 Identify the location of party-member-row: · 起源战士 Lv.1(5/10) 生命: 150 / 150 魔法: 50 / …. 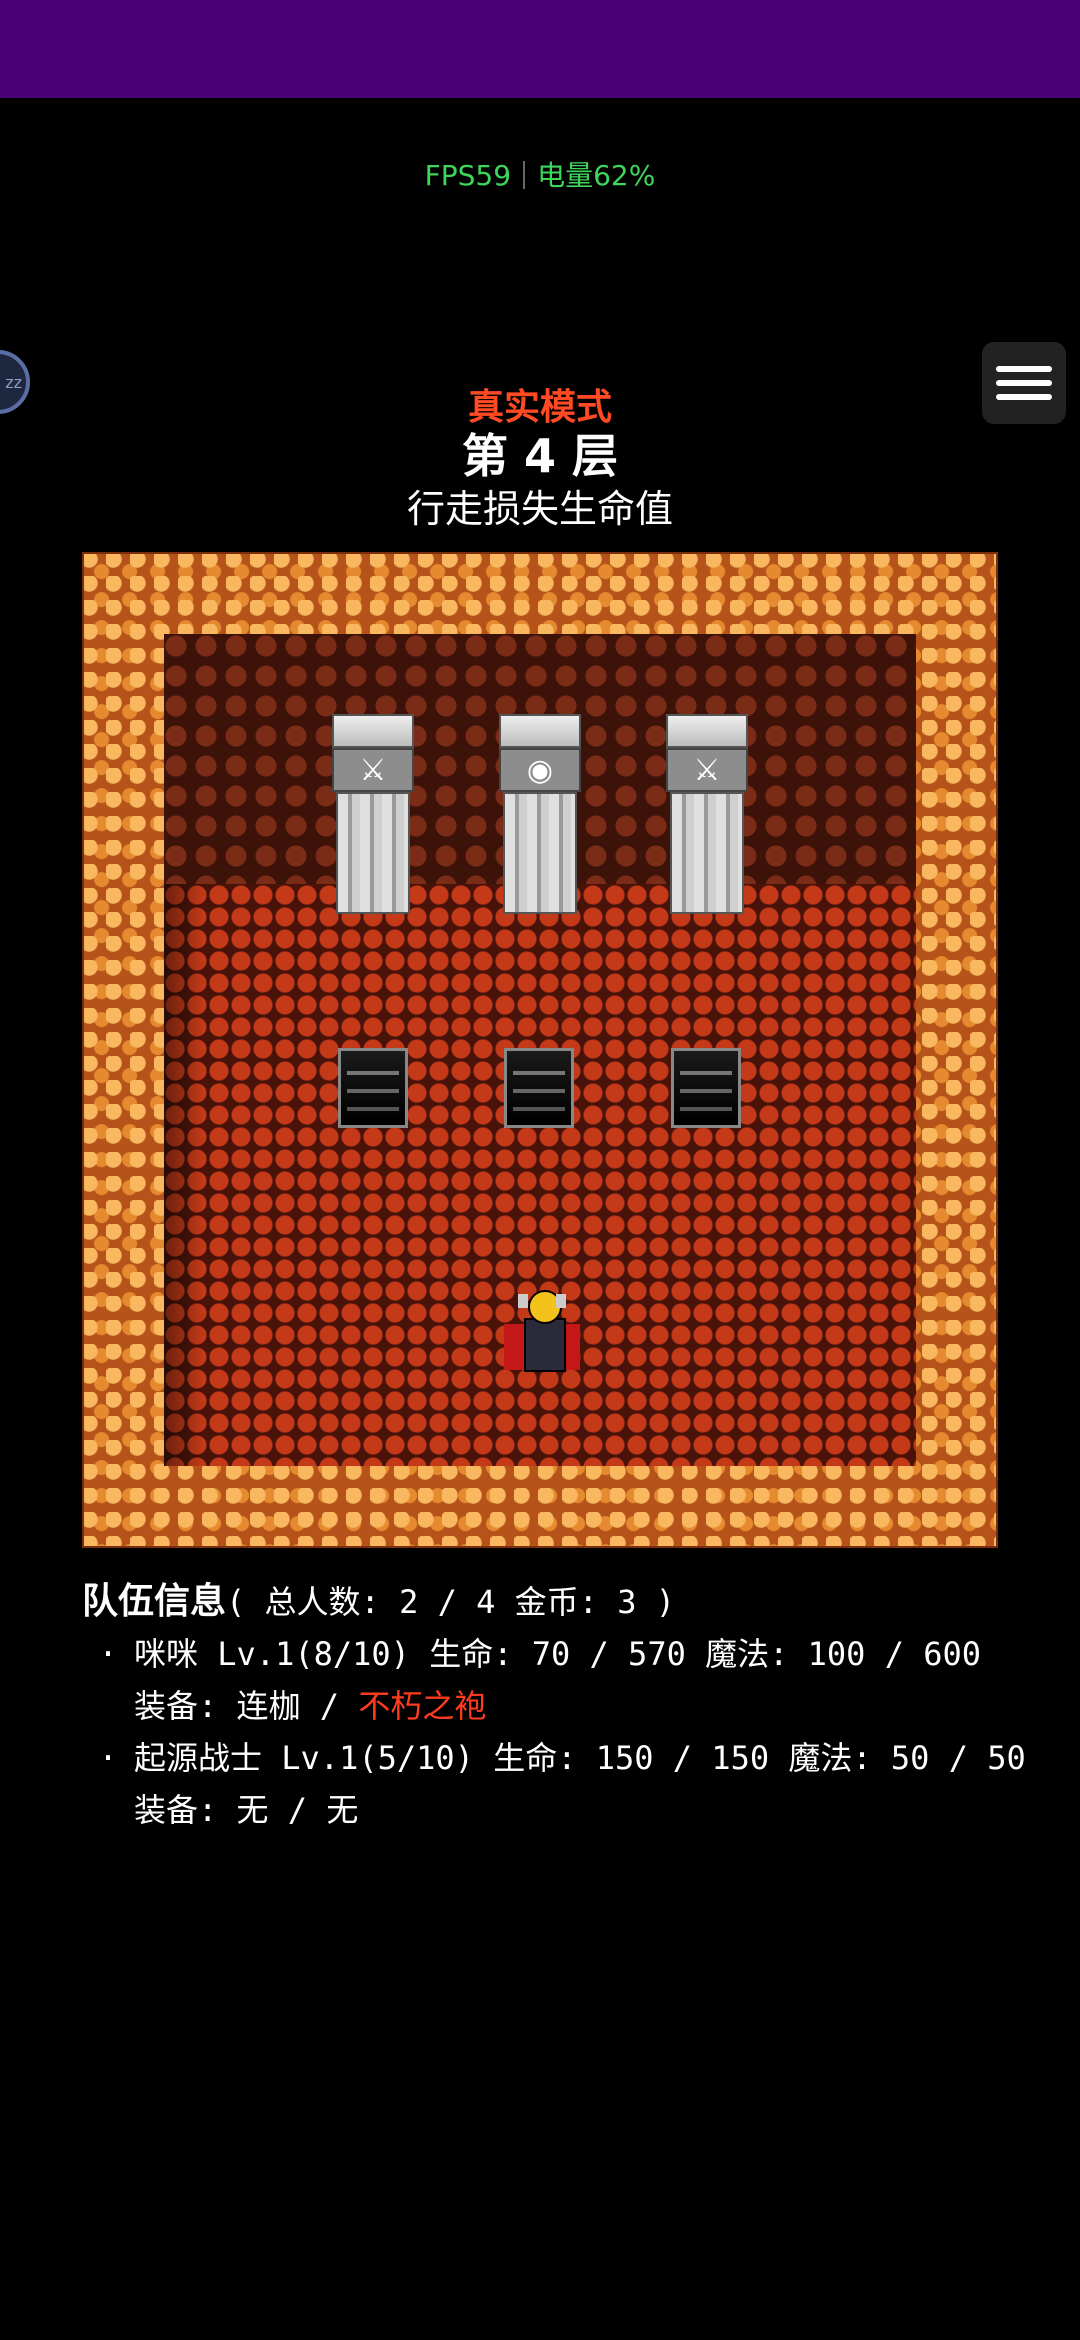
(562, 1758).